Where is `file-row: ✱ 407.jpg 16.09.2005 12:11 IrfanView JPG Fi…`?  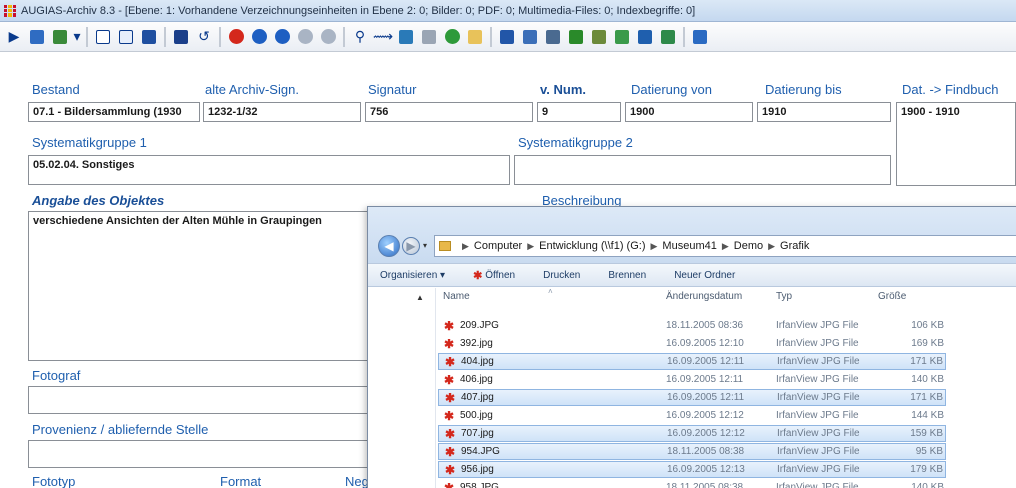
file-row: ✱ 407.jpg 16.09.2005 12:11 IrfanView JPG Fi… is located at coordinates (692, 397).